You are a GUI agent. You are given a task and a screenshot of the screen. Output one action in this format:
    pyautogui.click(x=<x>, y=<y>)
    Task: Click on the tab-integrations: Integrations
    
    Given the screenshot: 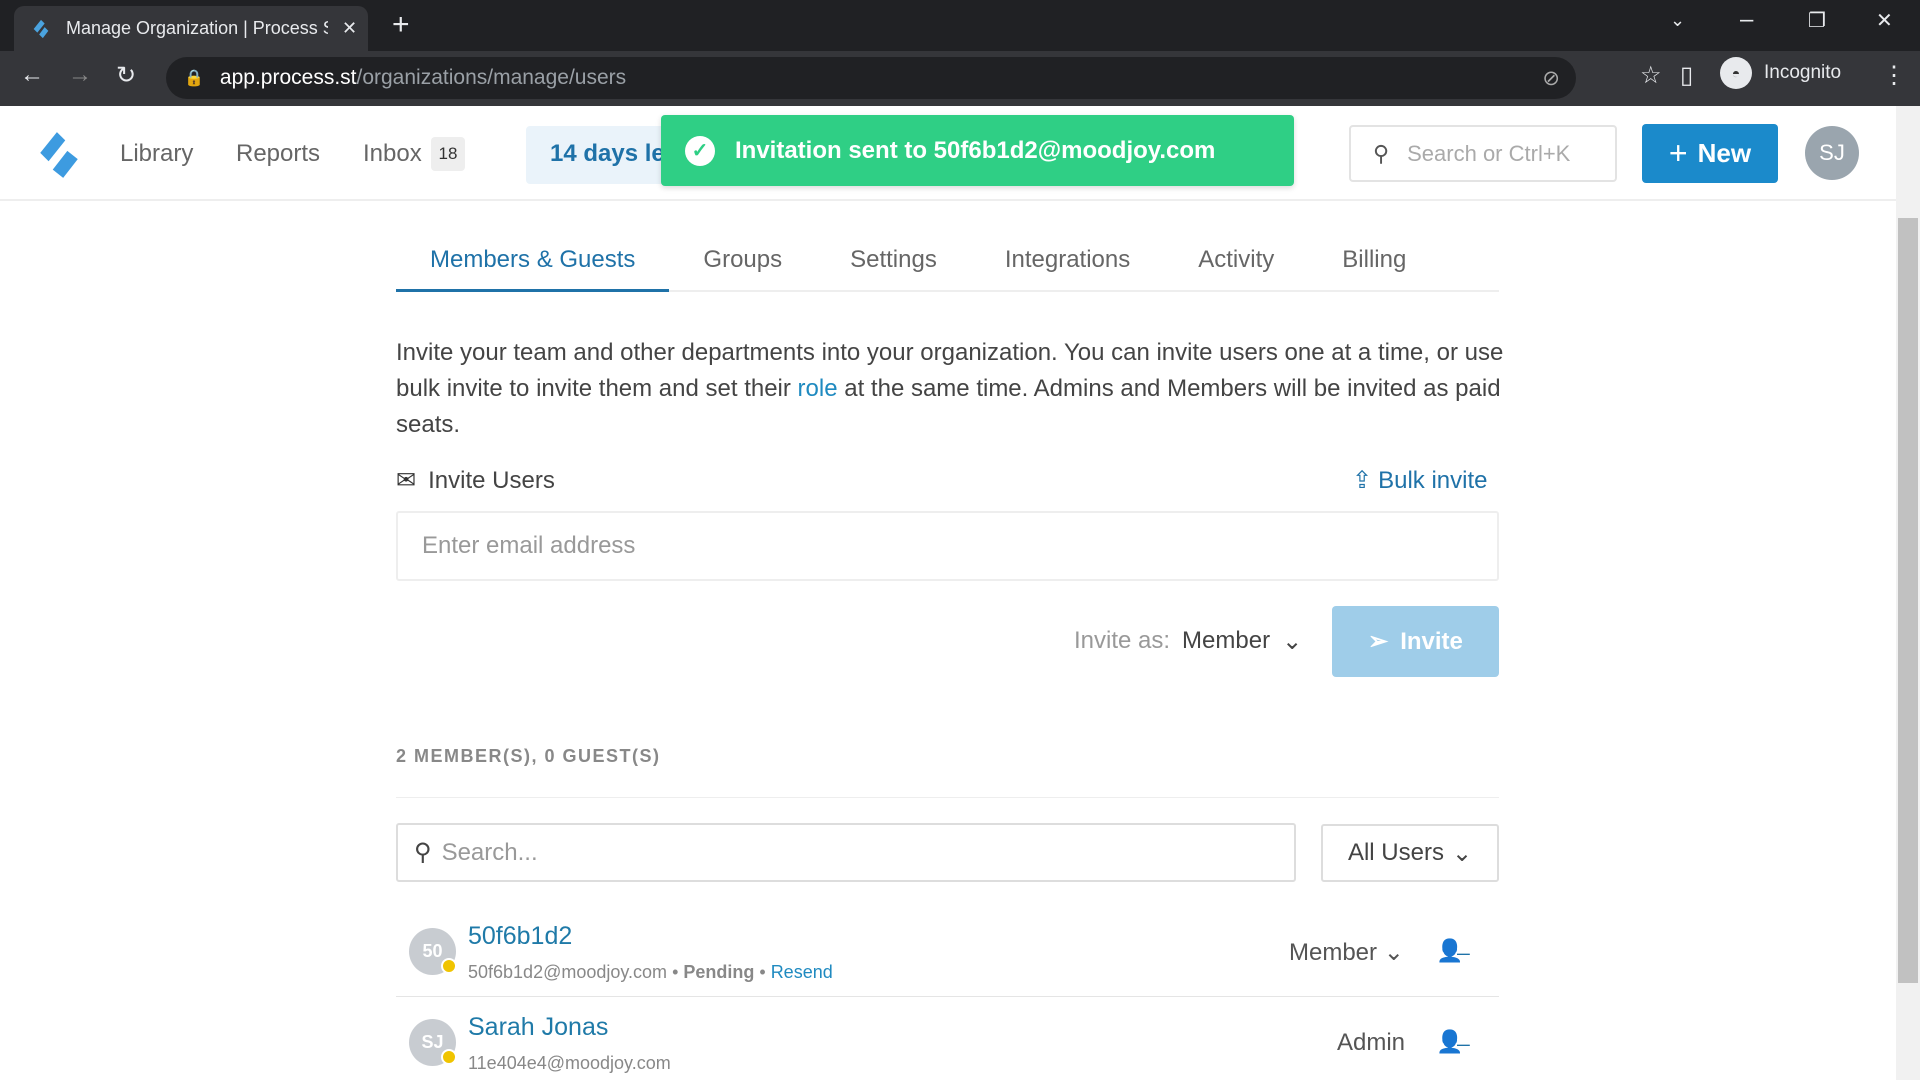 What is the action you would take?
    pyautogui.click(x=1067, y=264)
    